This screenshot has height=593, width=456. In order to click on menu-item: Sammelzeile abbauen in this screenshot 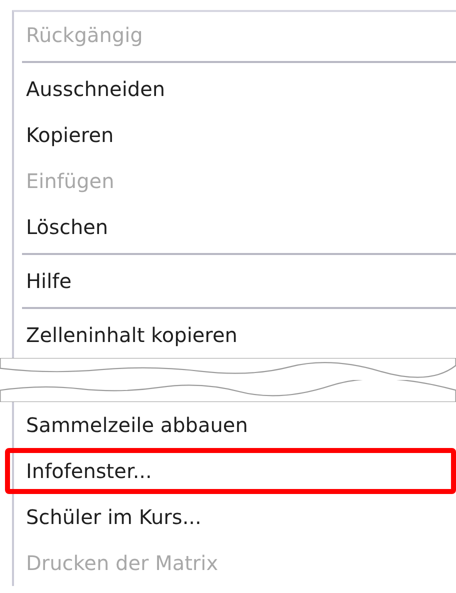, I will do `click(235, 425)`.